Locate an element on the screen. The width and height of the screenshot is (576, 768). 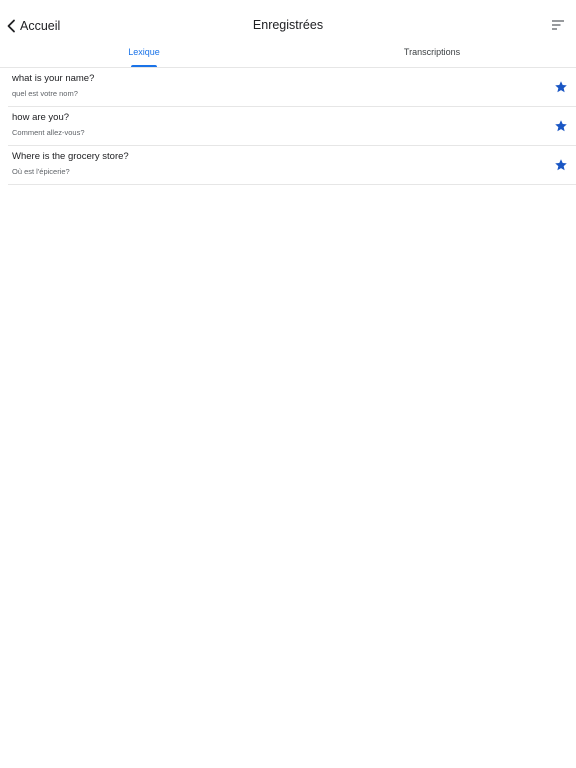
sort-icon is located at coordinates (558, 28).